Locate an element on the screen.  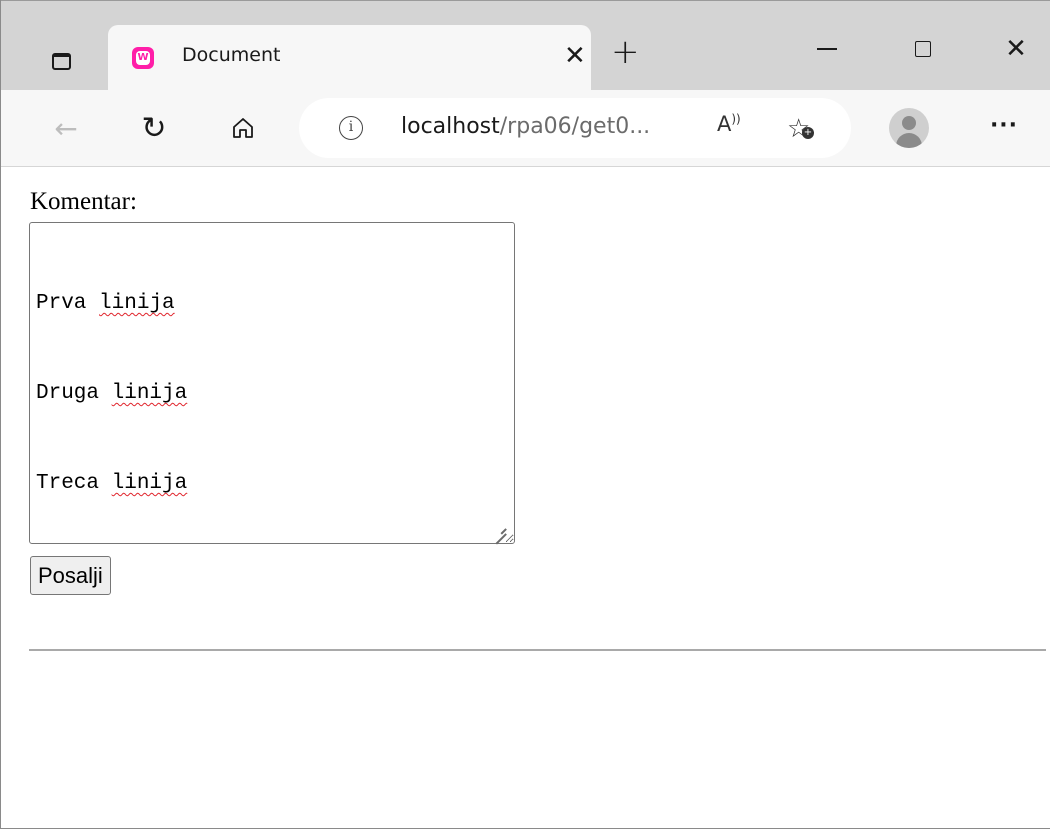
submit-button: Posalji is located at coordinates (70, 575).